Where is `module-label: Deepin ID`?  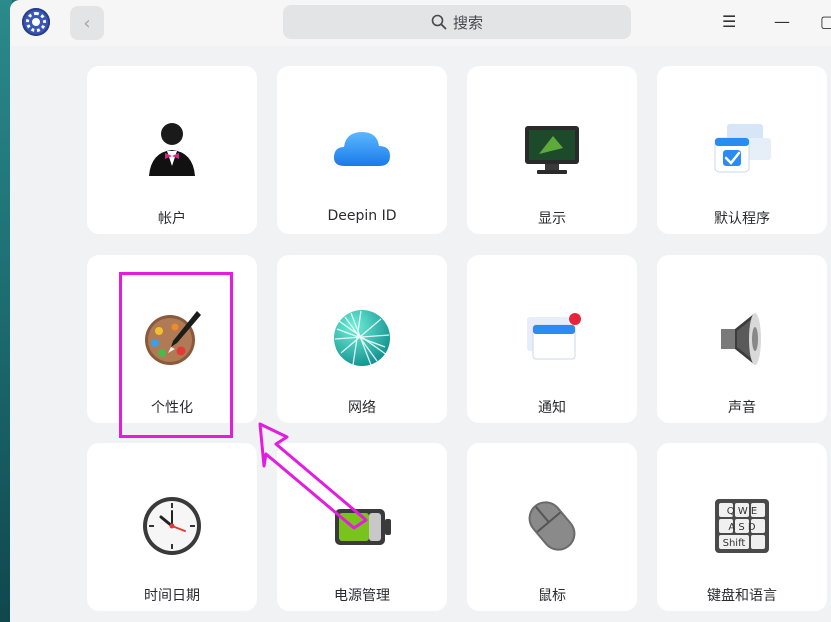
module-label: Deepin ID is located at coordinates (362, 216).